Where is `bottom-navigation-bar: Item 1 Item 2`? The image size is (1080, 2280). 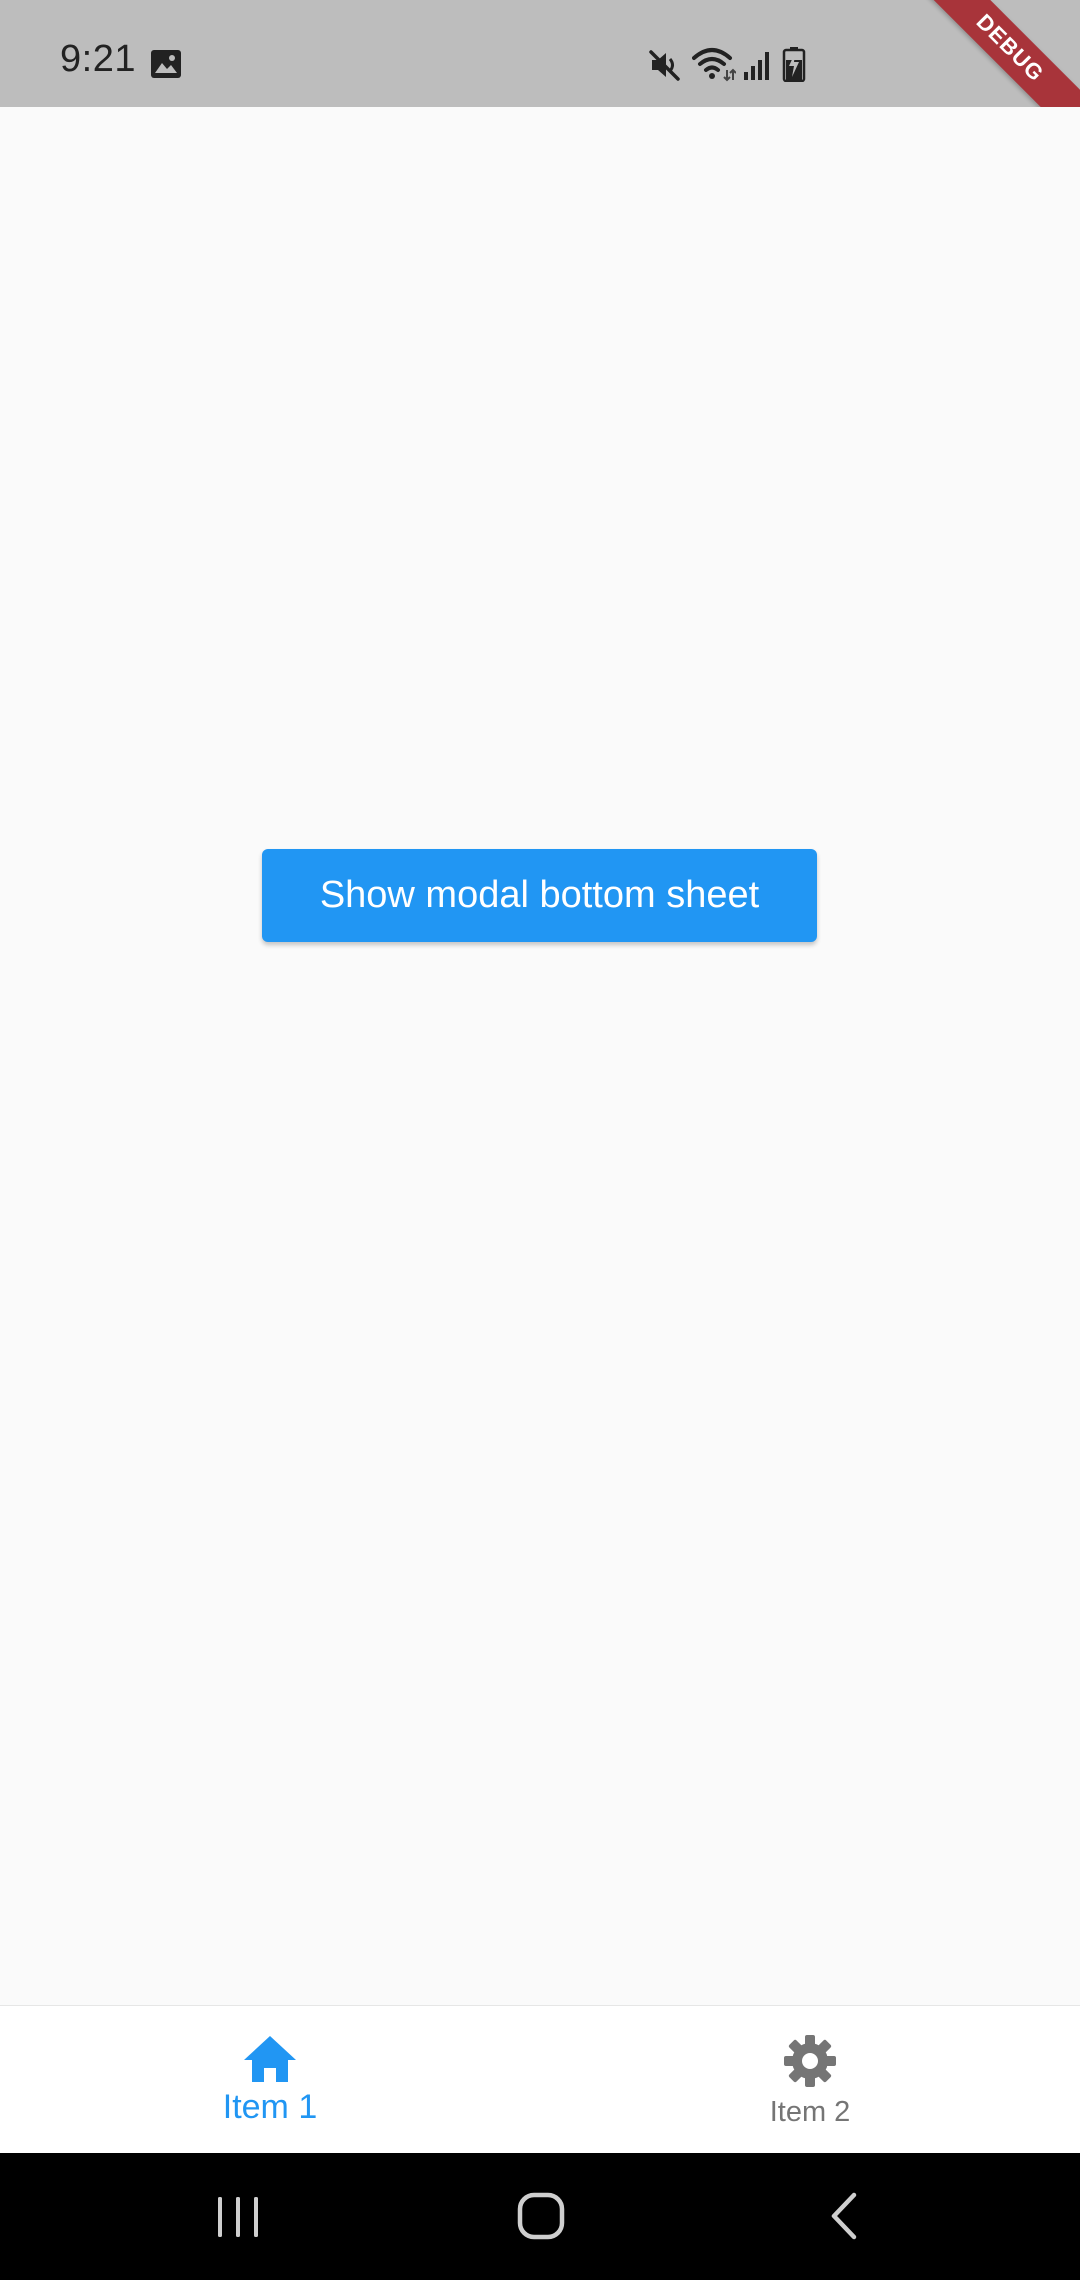
bottom-navigation-bar: Item 1 Item 2 is located at coordinates (540, 2079).